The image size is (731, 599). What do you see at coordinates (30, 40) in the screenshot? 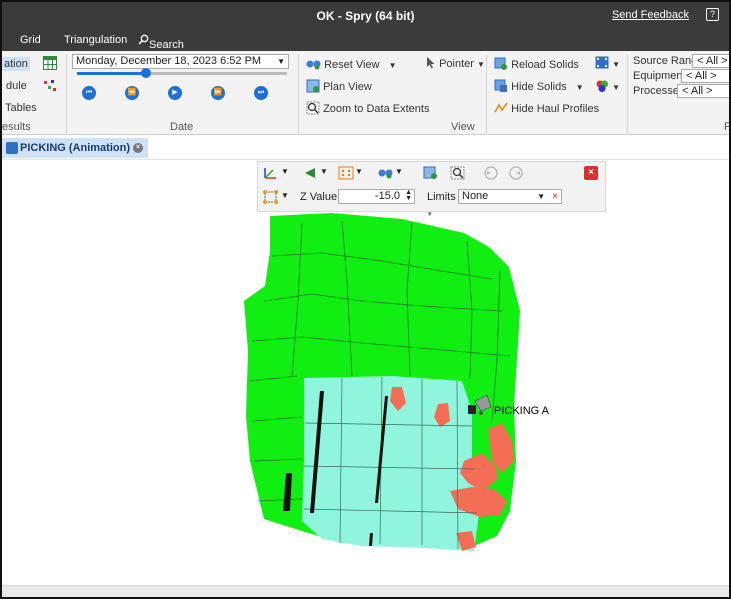
I see `menu-grid: Grid` at bounding box center [30, 40].